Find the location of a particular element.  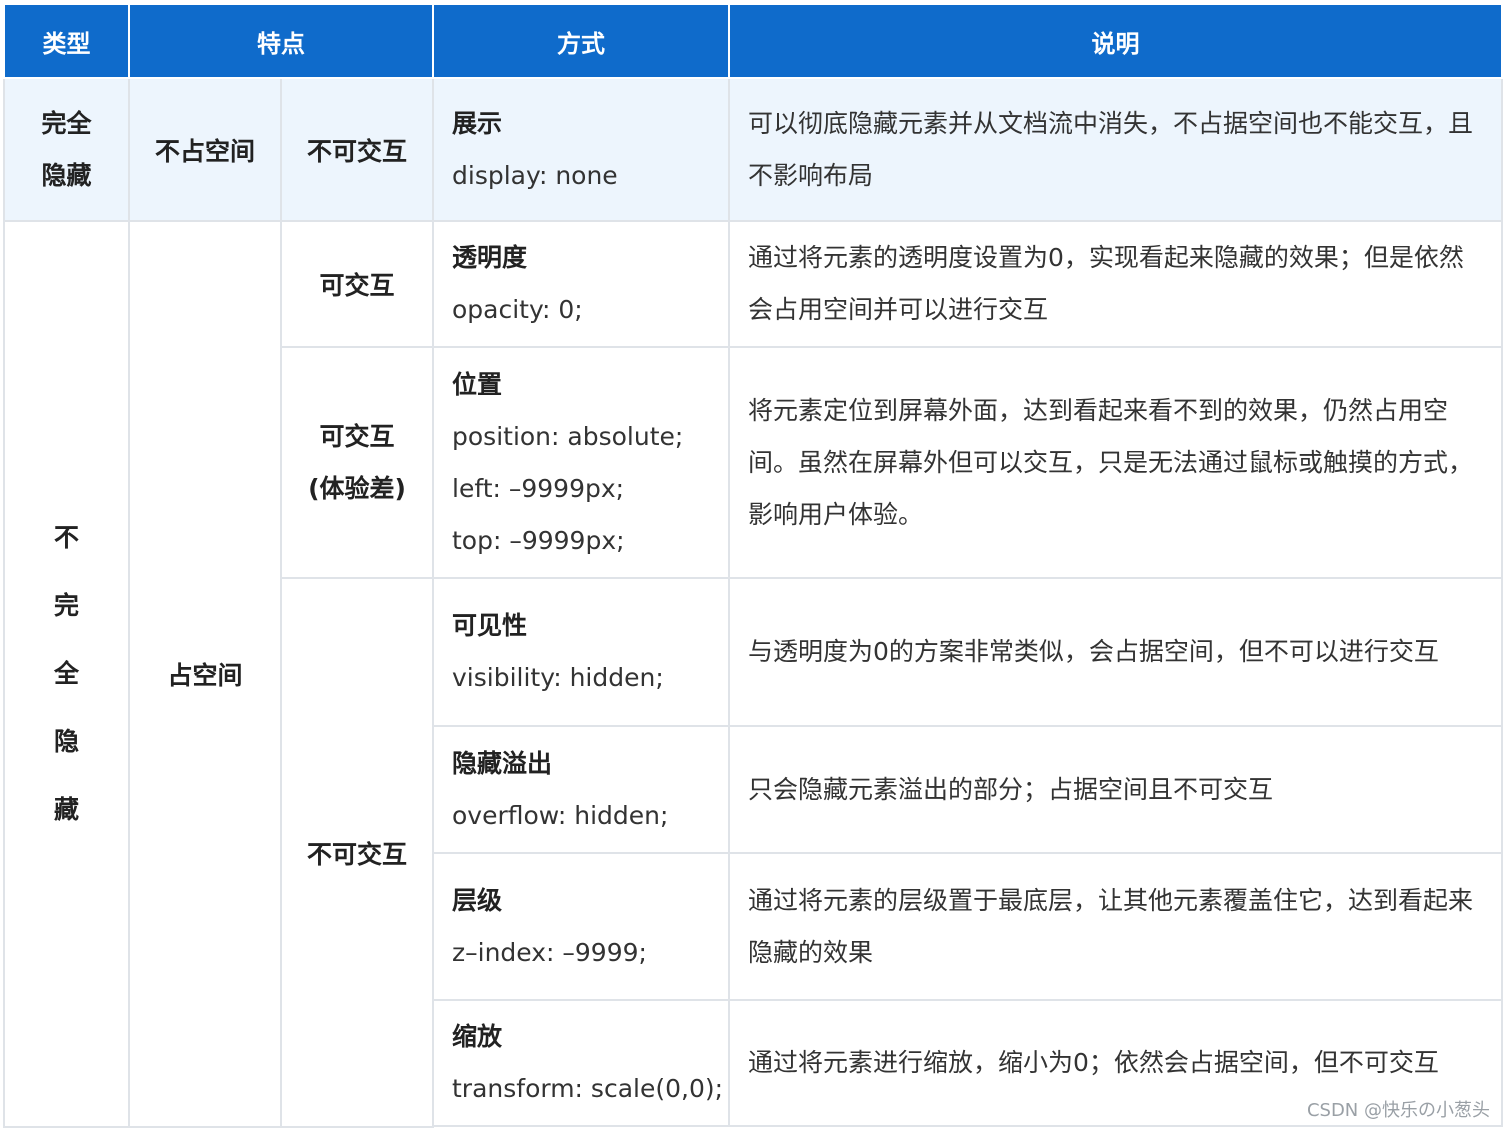

method-title: 可见性 is located at coordinates (490, 625).